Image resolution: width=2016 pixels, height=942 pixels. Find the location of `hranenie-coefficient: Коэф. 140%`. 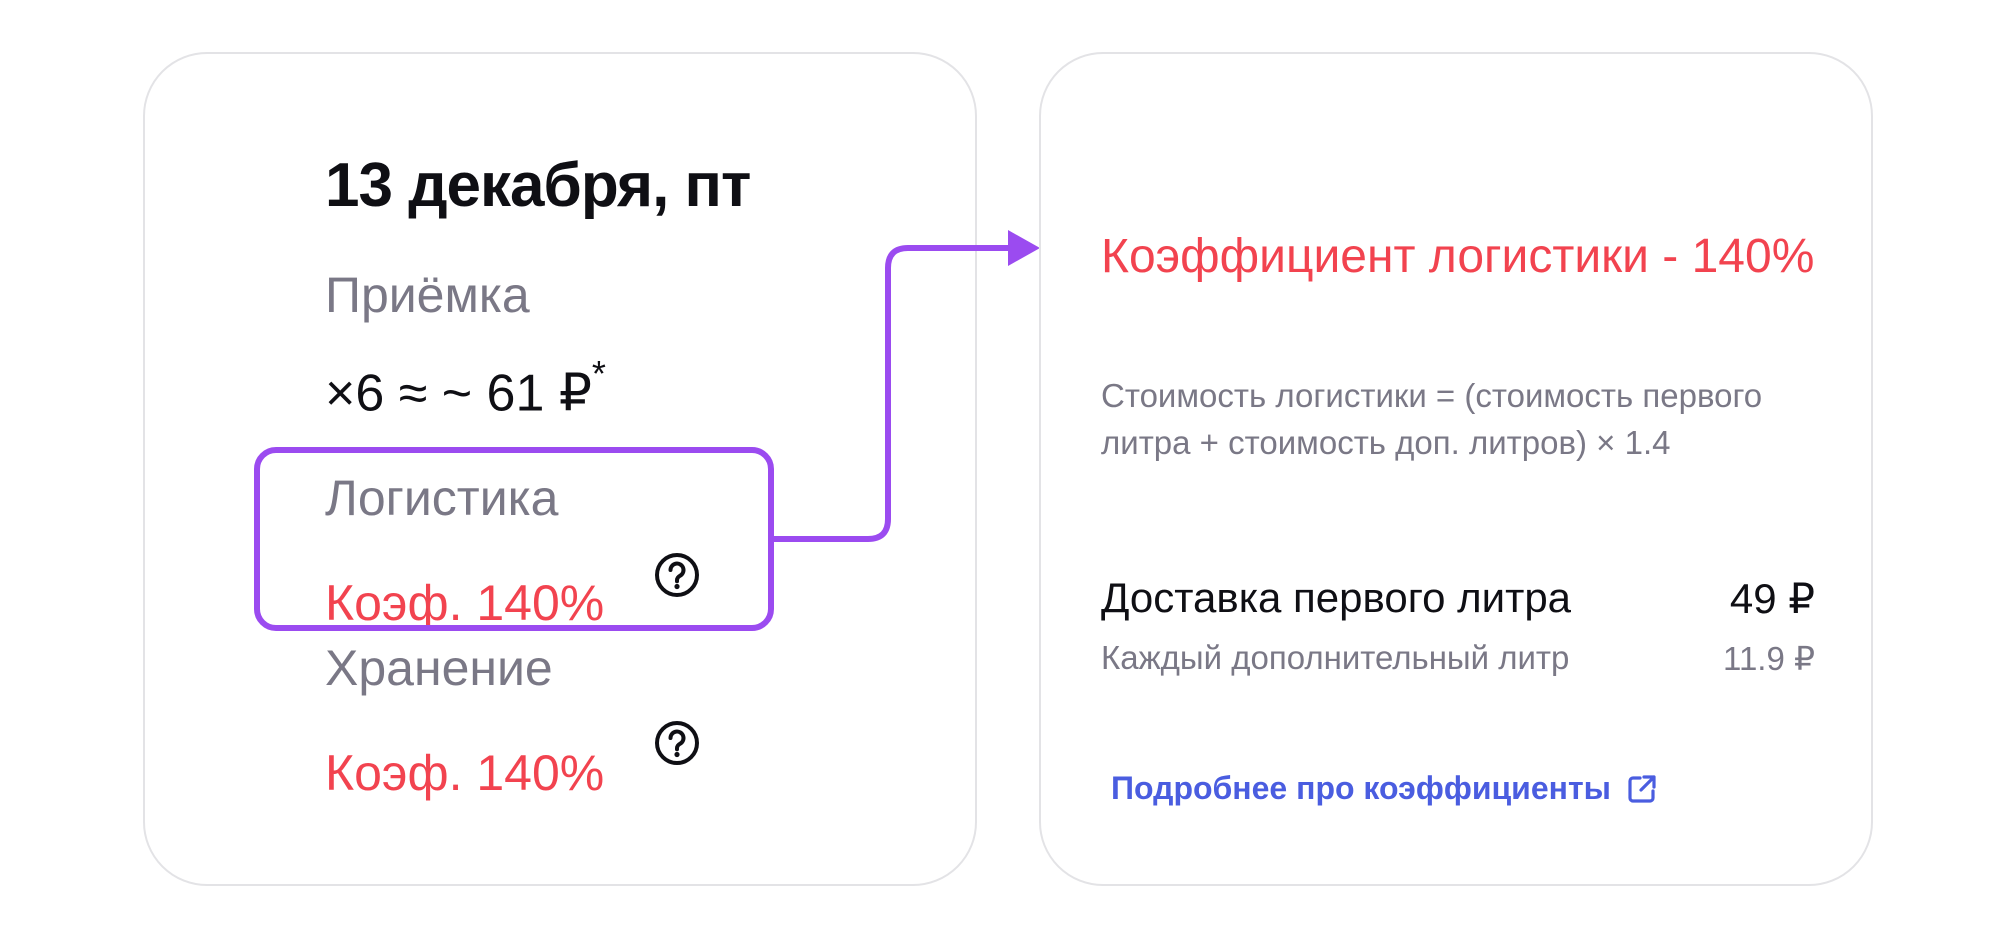

hranenie-coefficient: Коэф. 140% is located at coordinates (465, 773).